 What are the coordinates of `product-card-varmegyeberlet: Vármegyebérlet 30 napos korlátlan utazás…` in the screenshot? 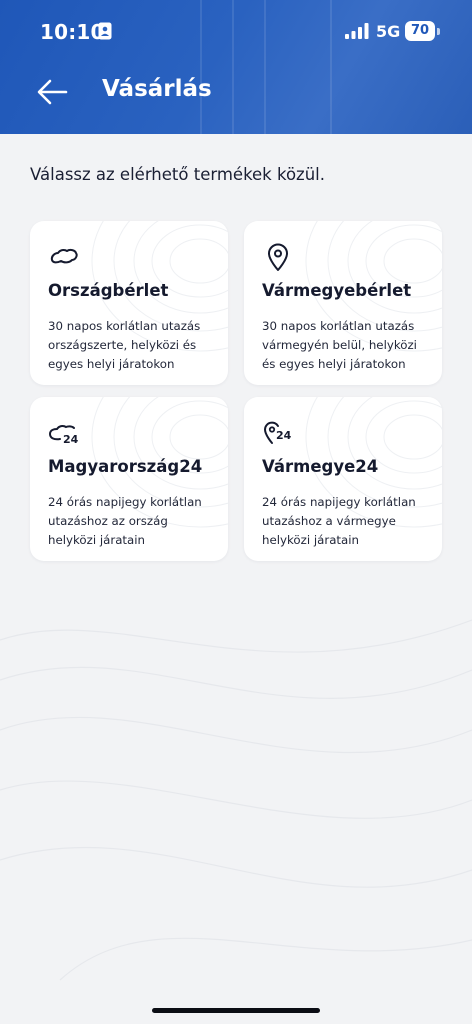 It's located at (343, 303).